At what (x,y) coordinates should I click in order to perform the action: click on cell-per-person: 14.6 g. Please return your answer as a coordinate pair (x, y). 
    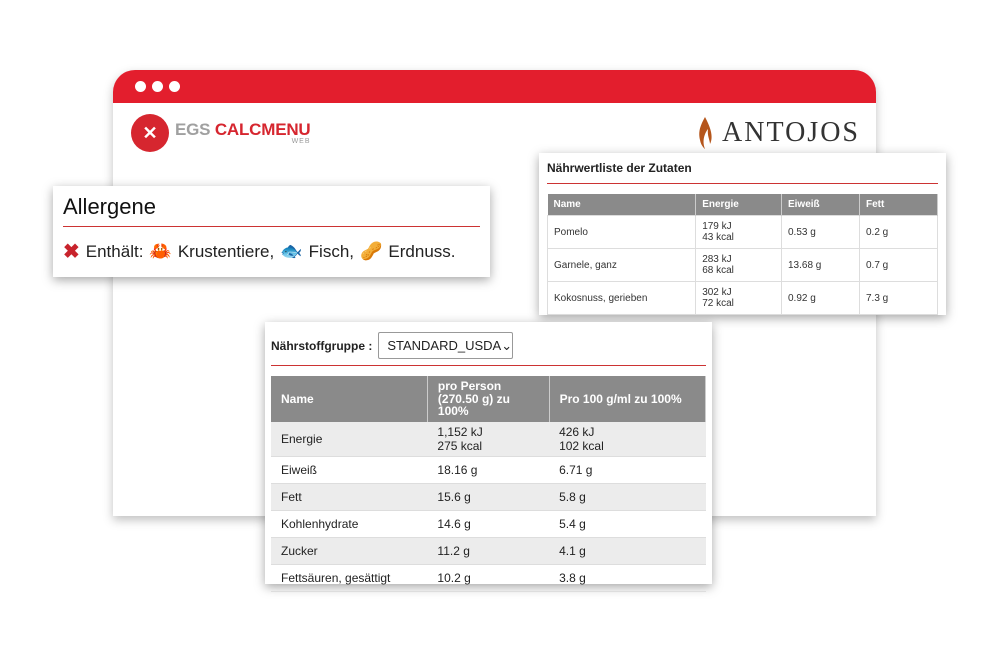
    Looking at the image, I should click on (488, 524).